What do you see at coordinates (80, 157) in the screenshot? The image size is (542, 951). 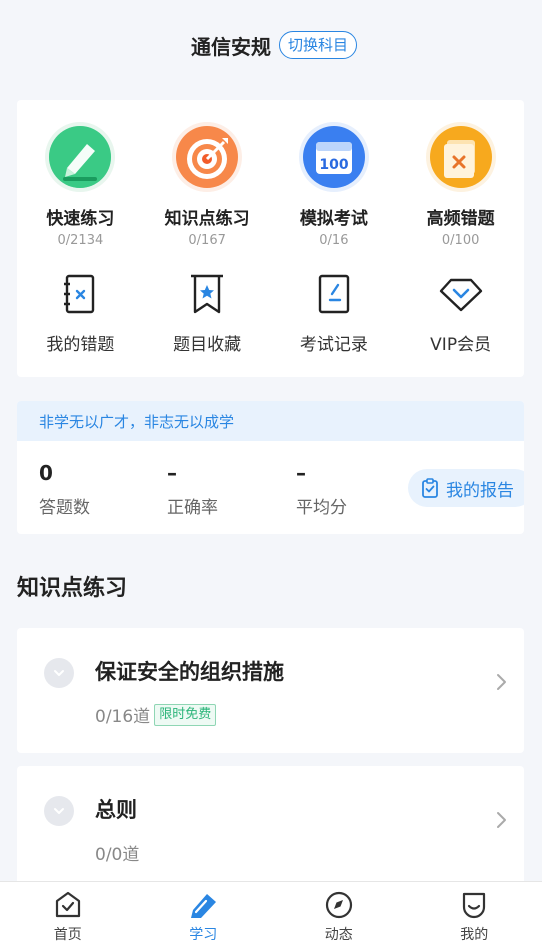 I see `pencil-icon` at bounding box center [80, 157].